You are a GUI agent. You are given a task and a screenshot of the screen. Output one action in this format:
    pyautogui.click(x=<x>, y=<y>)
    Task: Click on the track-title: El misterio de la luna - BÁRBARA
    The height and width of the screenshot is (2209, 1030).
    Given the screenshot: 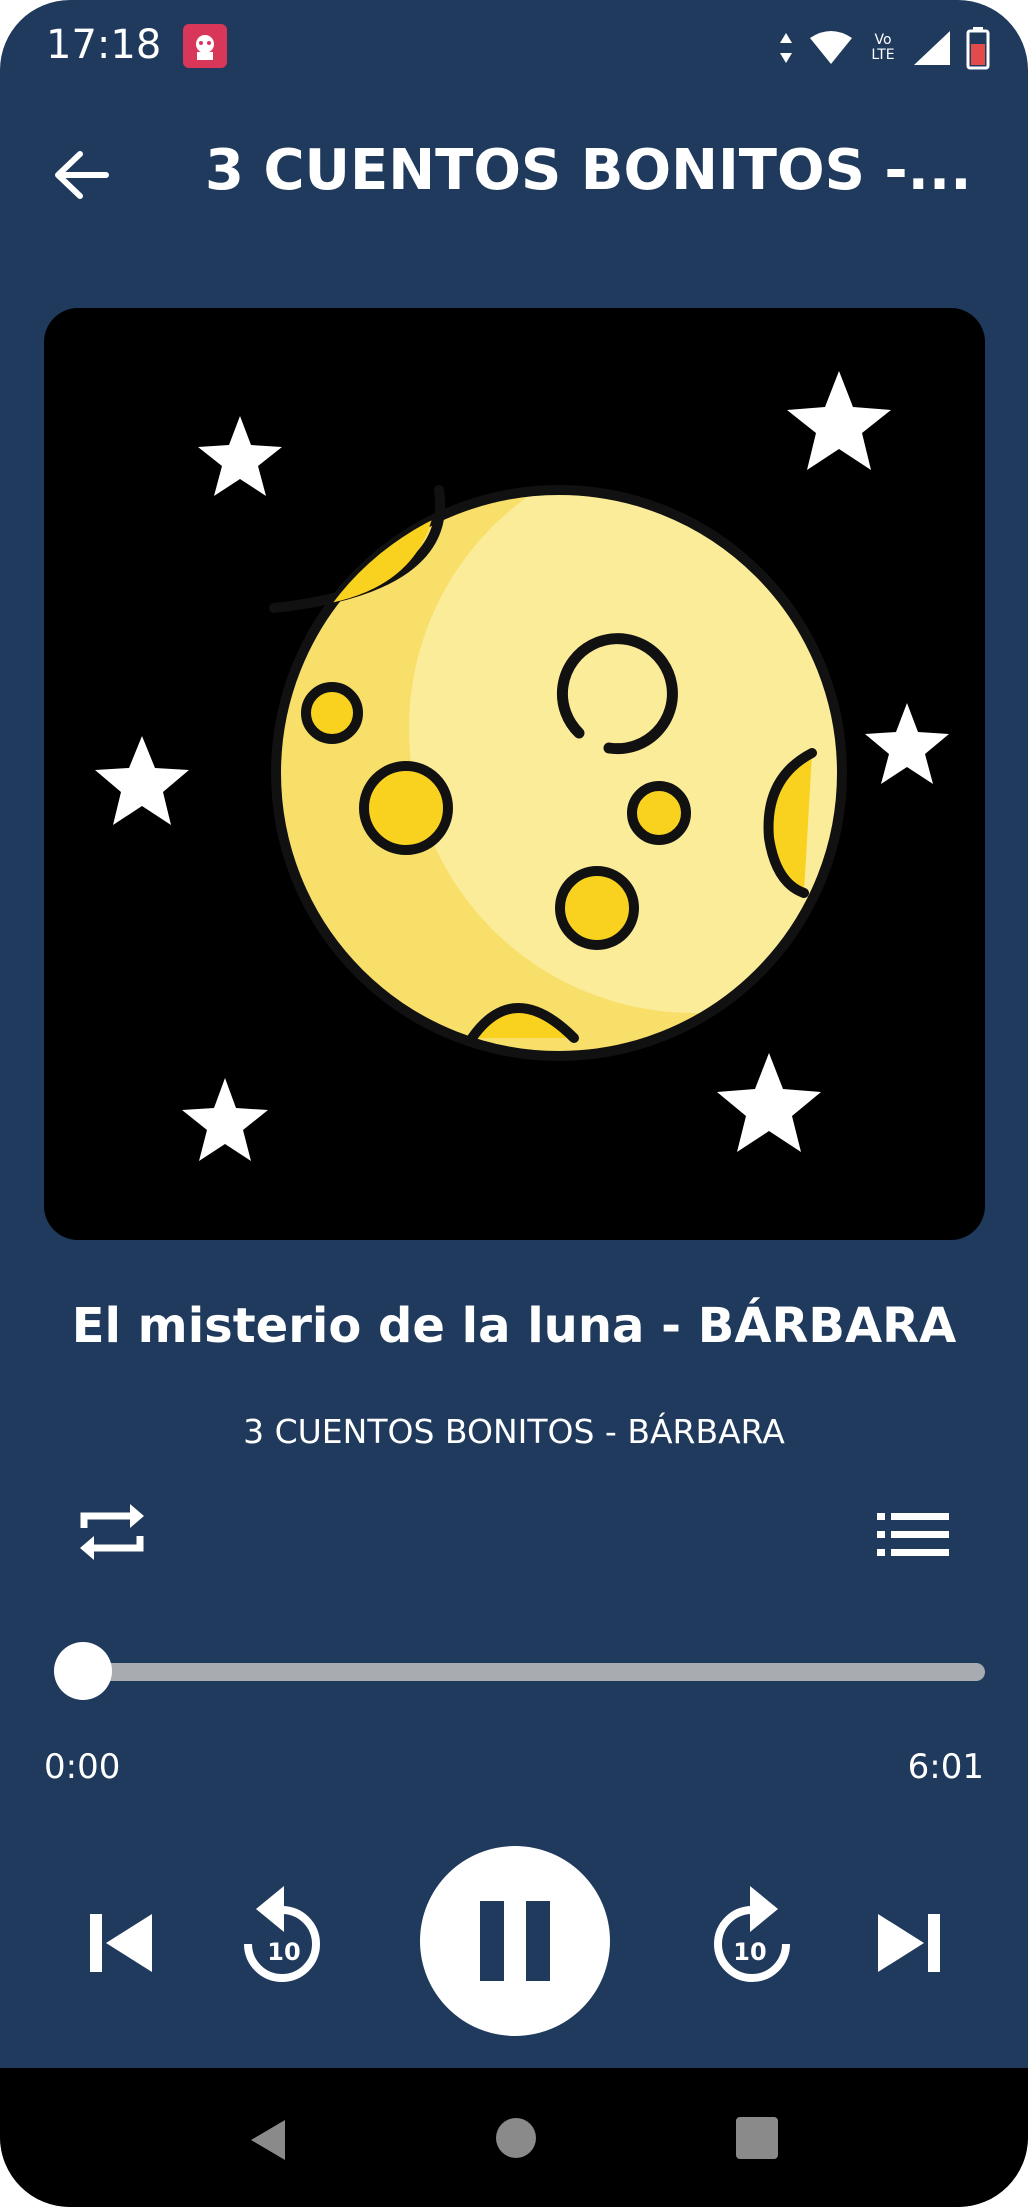 What is the action you would take?
    pyautogui.click(x=514, y=1326)
    